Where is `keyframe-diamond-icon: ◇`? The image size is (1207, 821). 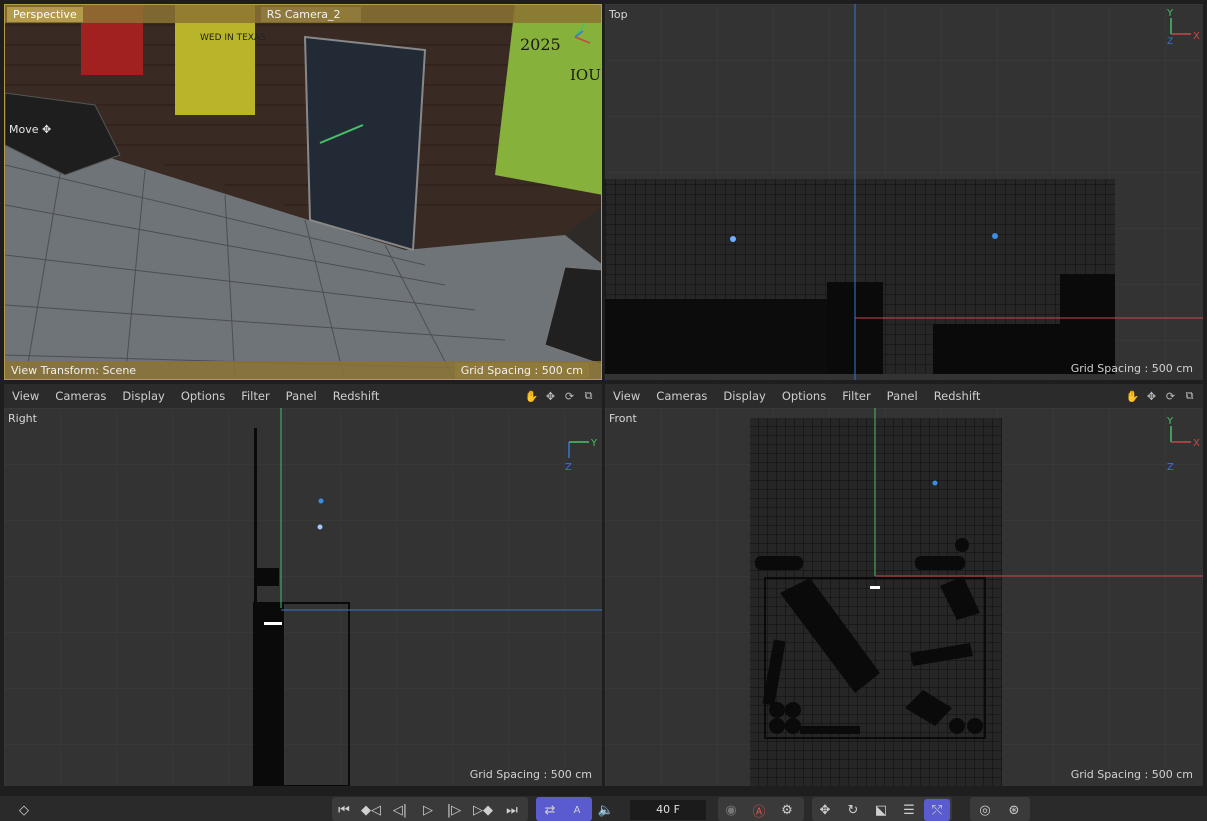 keyframe-diamond-icon: ◇ is located at coordinates (24, 810).